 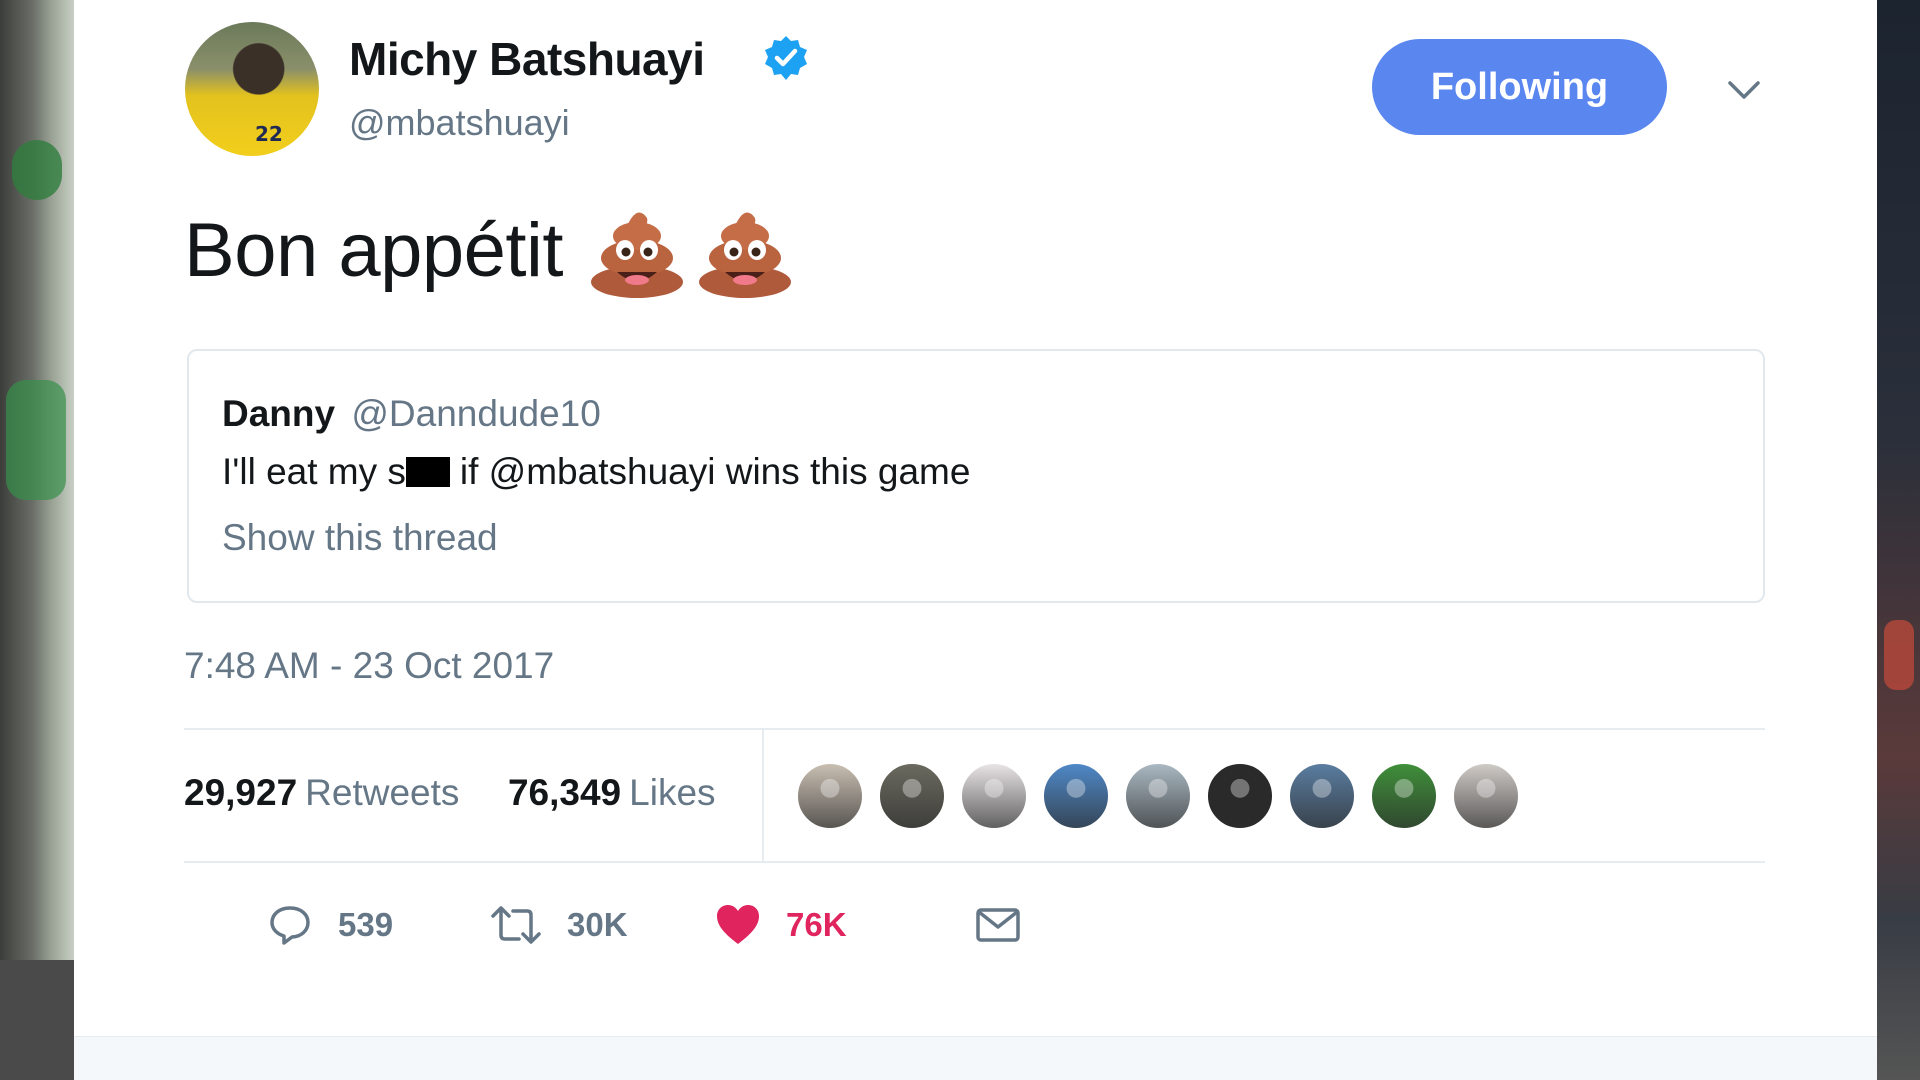 What do you see at coordinates (672, 792) in the screenshot?
I see `likes-label: Likes` at bounding box center [672, 792].